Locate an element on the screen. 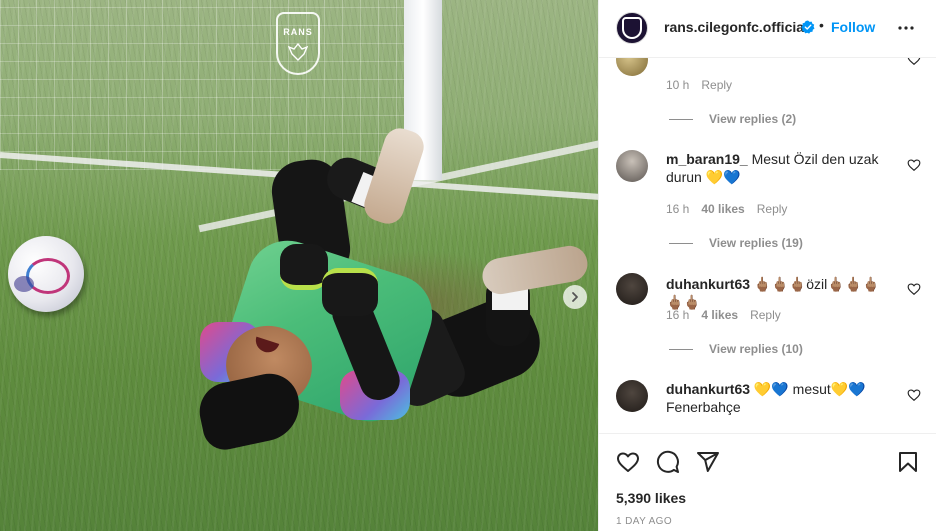  follow-button: Follow is located at coordinates (853, 27).